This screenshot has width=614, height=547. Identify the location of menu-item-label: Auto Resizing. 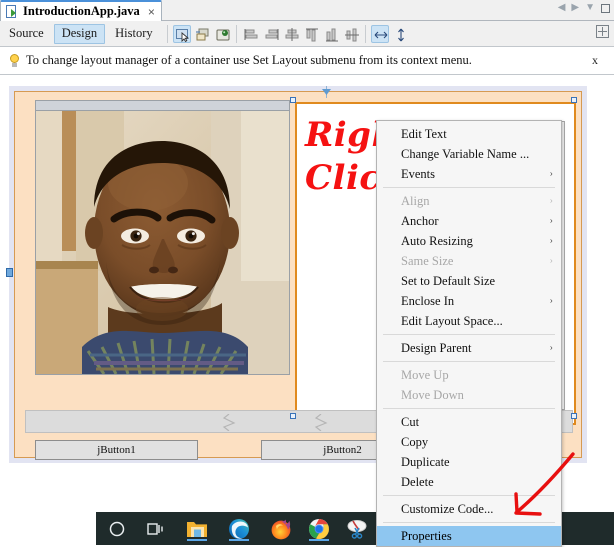
(437, 240).